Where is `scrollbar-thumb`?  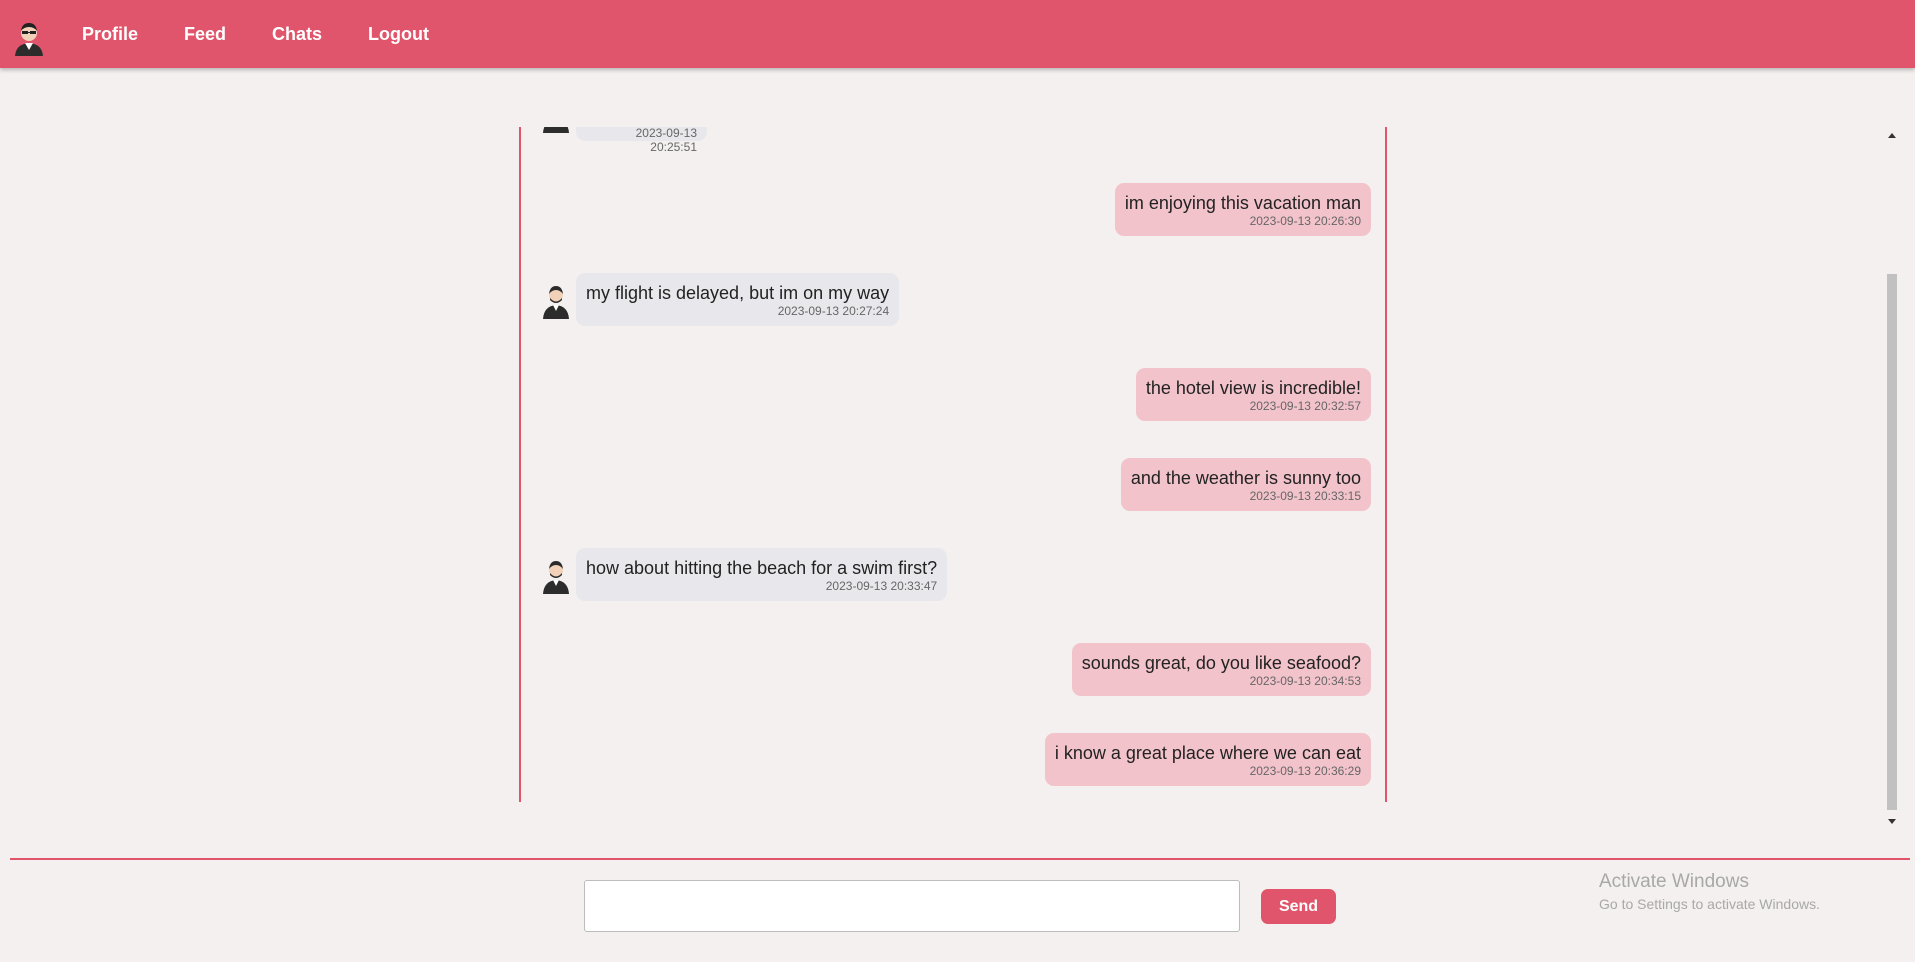
scrollbar-thumb is located at coordinates (1892, 542).